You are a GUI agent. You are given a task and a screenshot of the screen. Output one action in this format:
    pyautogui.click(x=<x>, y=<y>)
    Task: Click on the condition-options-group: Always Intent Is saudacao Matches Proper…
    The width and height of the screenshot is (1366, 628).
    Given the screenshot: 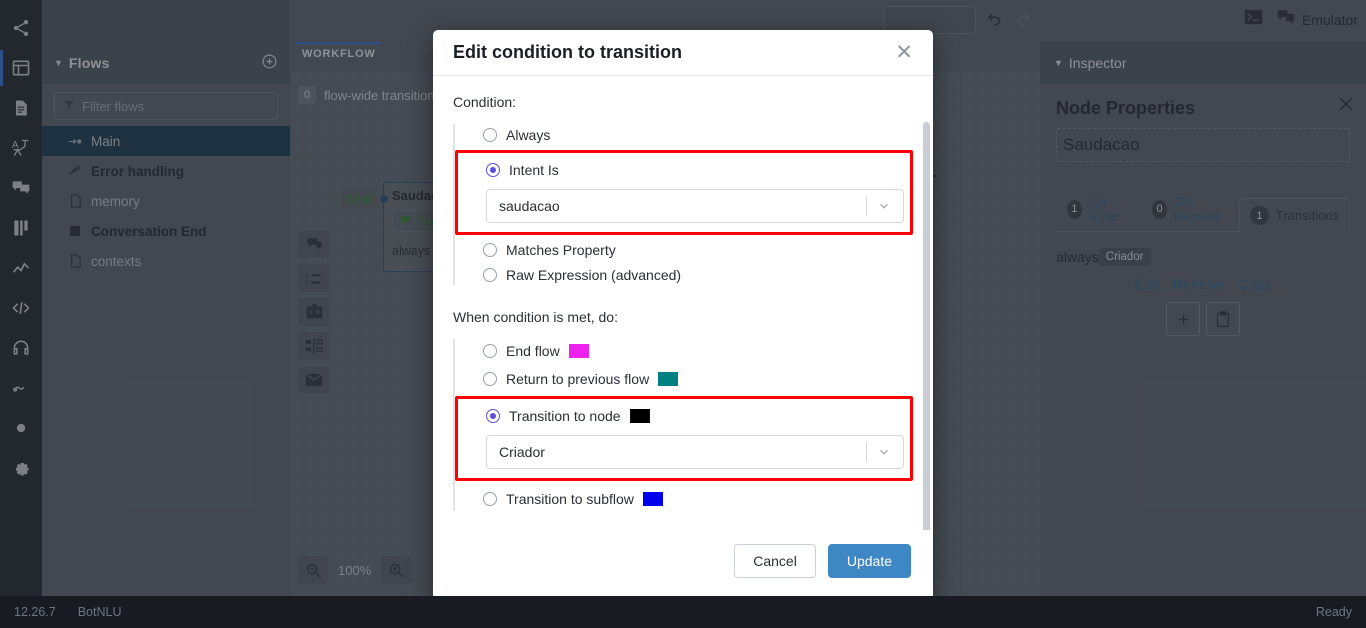 What is the action you would take?
    pyautogui.click(x=683, y=204)
    